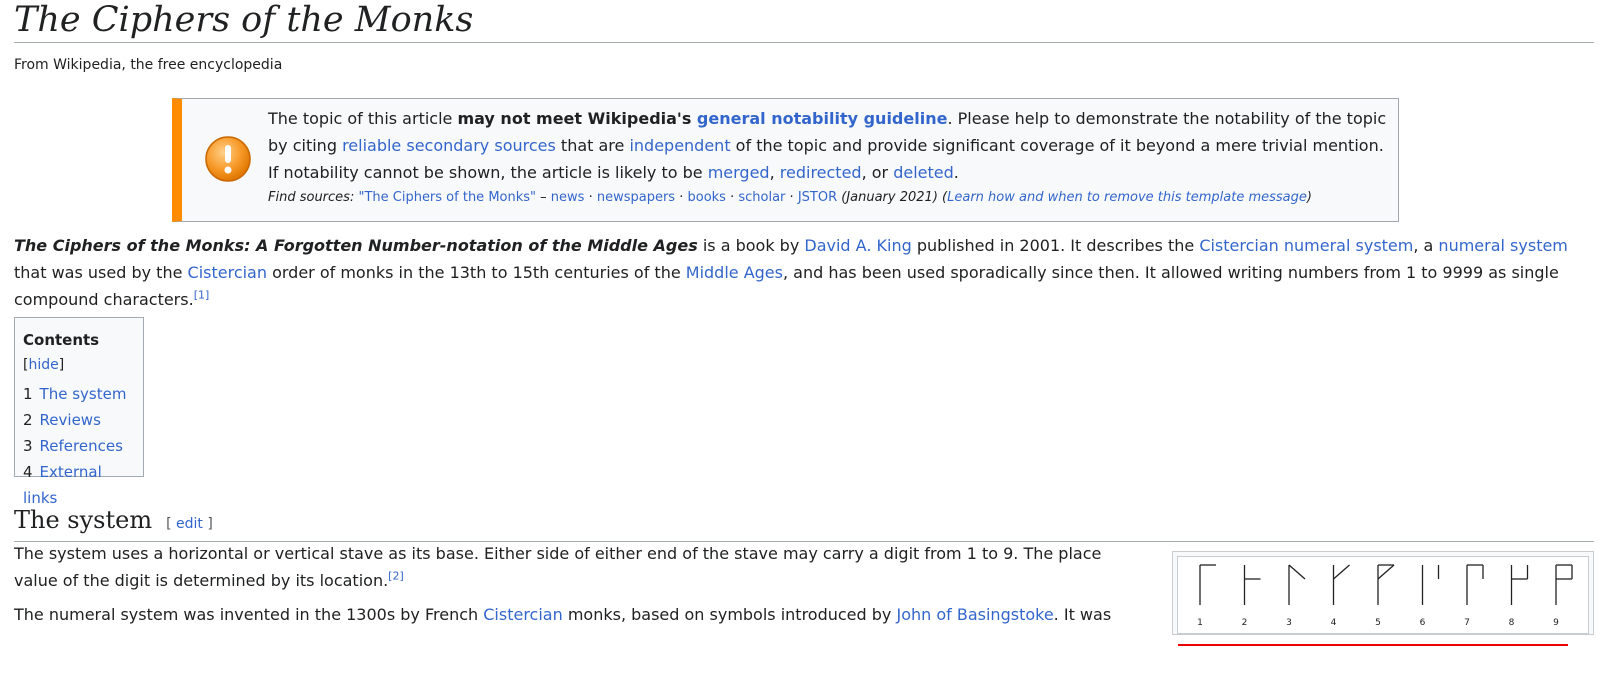 The width and height of the screenshot is (1609, 675). I want to click on source-books-link: books, so click(706, 197).